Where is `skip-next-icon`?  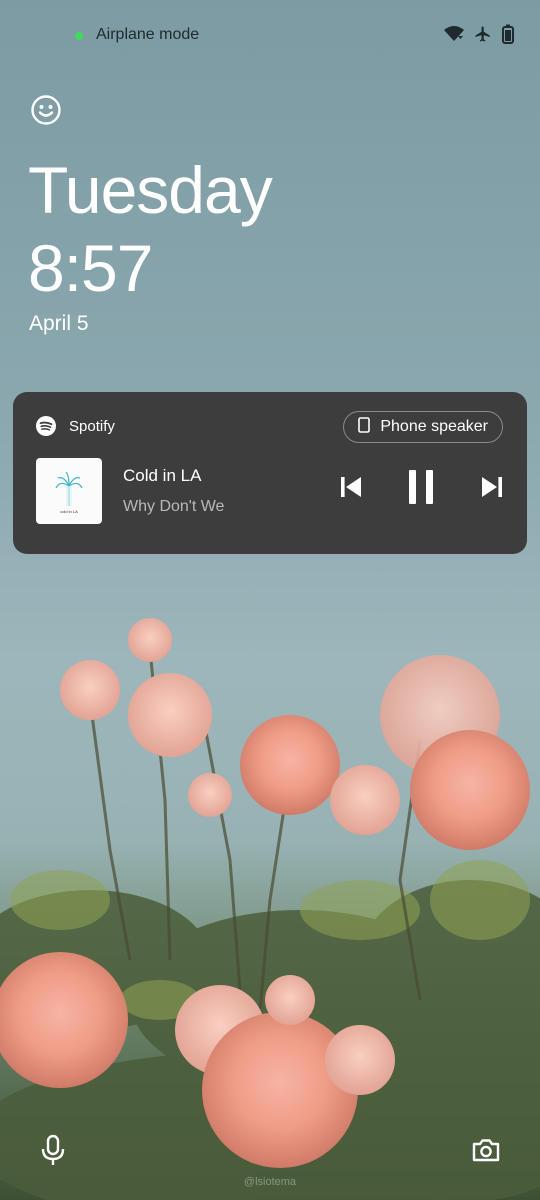 skip-next-icon is located at coordinates (492, 489).